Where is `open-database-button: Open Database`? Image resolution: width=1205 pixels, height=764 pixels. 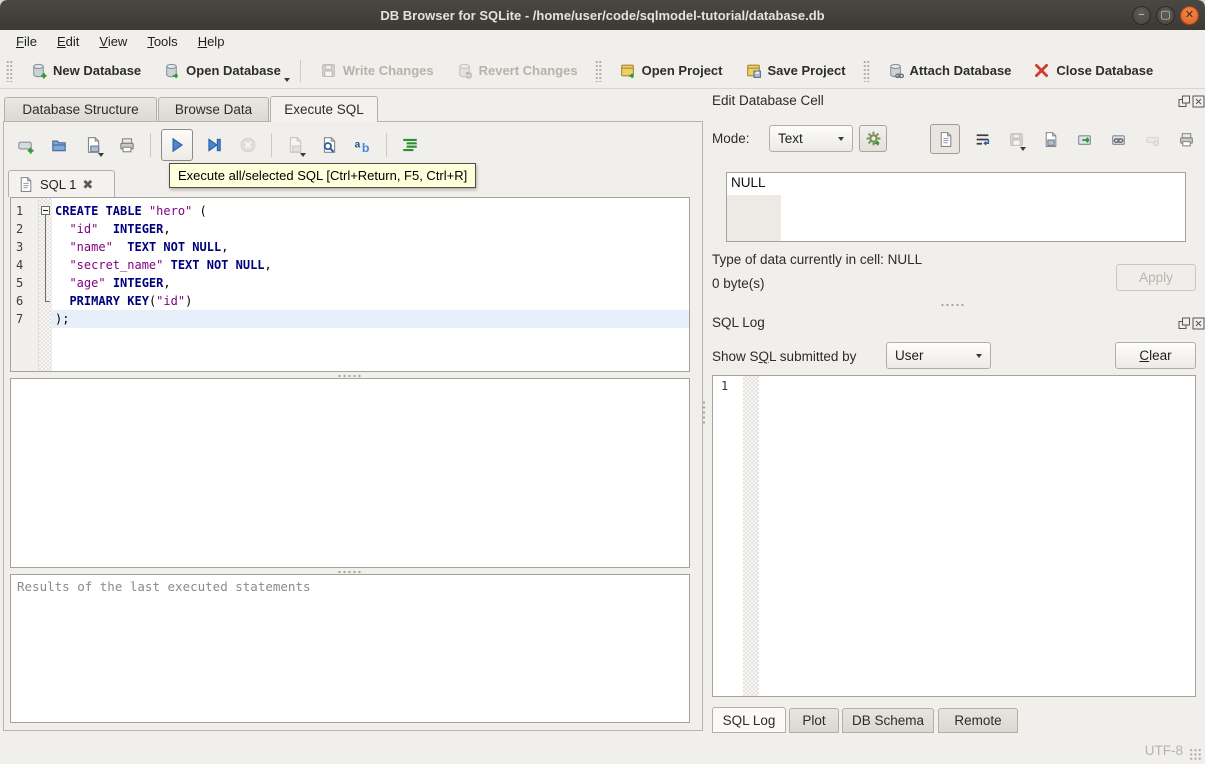
open-database-button: Open Database is located at coordinates (222, 70).